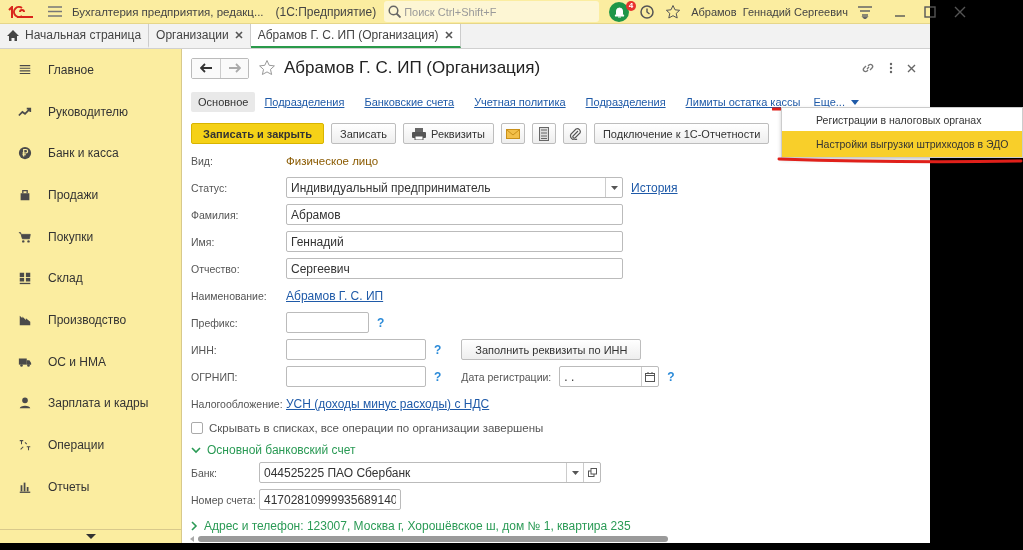 The width and height of the screenshot is (1023, 550). What do you see at coordinates (609, 376) in the screenshot?
I see `date-field: . .` at bounding box center [609, 376].